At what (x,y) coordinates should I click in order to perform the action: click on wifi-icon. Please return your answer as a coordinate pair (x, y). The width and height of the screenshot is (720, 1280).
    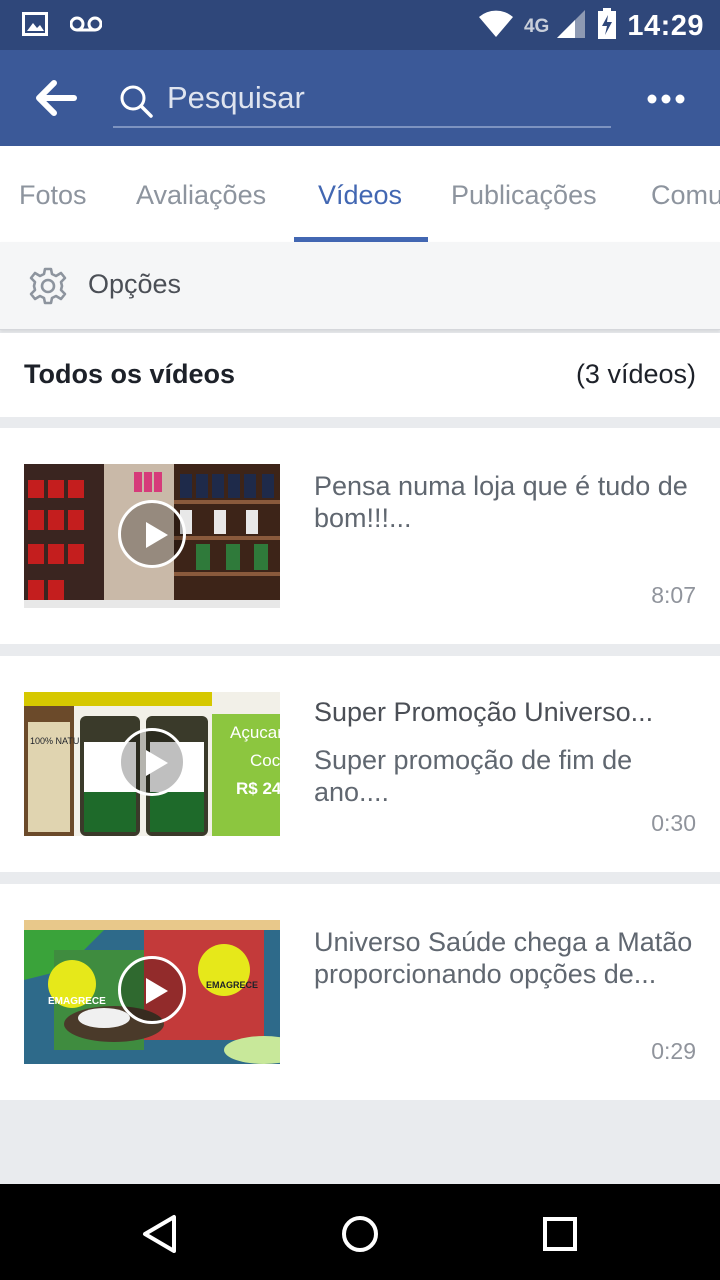
    Looking at the image, I should click on (496, 26).